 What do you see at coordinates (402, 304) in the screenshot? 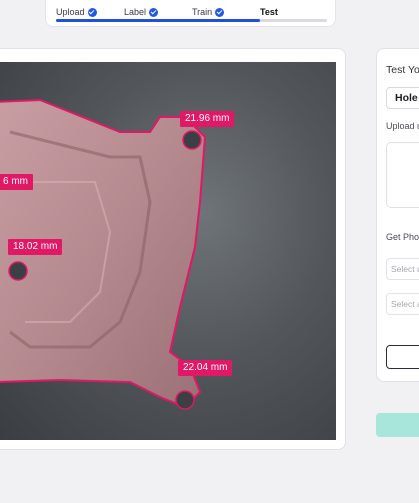
I see `photo-select-2: Select a` at bounding box center [402, 304].